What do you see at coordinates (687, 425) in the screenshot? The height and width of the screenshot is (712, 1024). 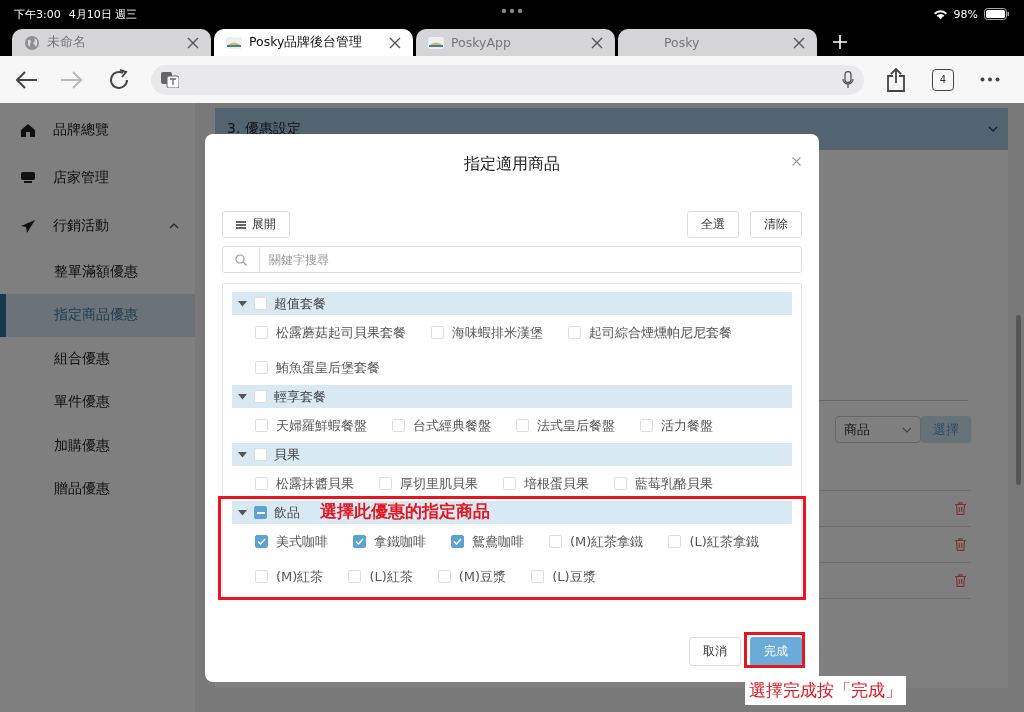 I see `product-label: 活力餐盤` at bounding box center [687, 425].